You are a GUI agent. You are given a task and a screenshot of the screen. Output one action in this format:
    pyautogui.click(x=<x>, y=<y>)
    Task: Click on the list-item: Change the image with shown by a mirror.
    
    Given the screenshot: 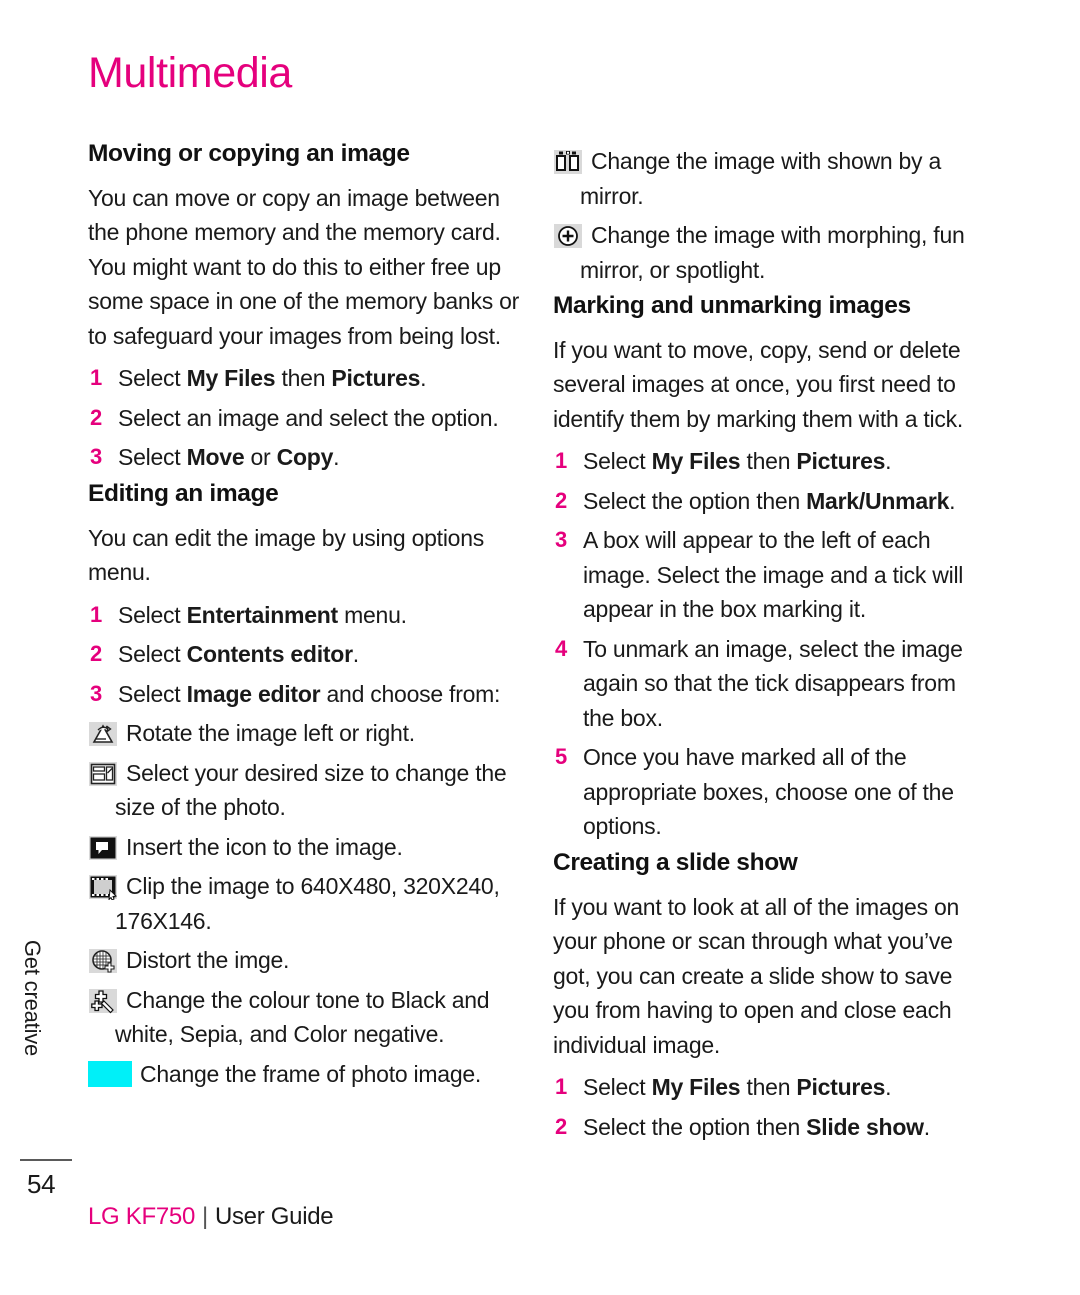 What is the action you would take?
    pyautogui.click(x=772, y=178)
    